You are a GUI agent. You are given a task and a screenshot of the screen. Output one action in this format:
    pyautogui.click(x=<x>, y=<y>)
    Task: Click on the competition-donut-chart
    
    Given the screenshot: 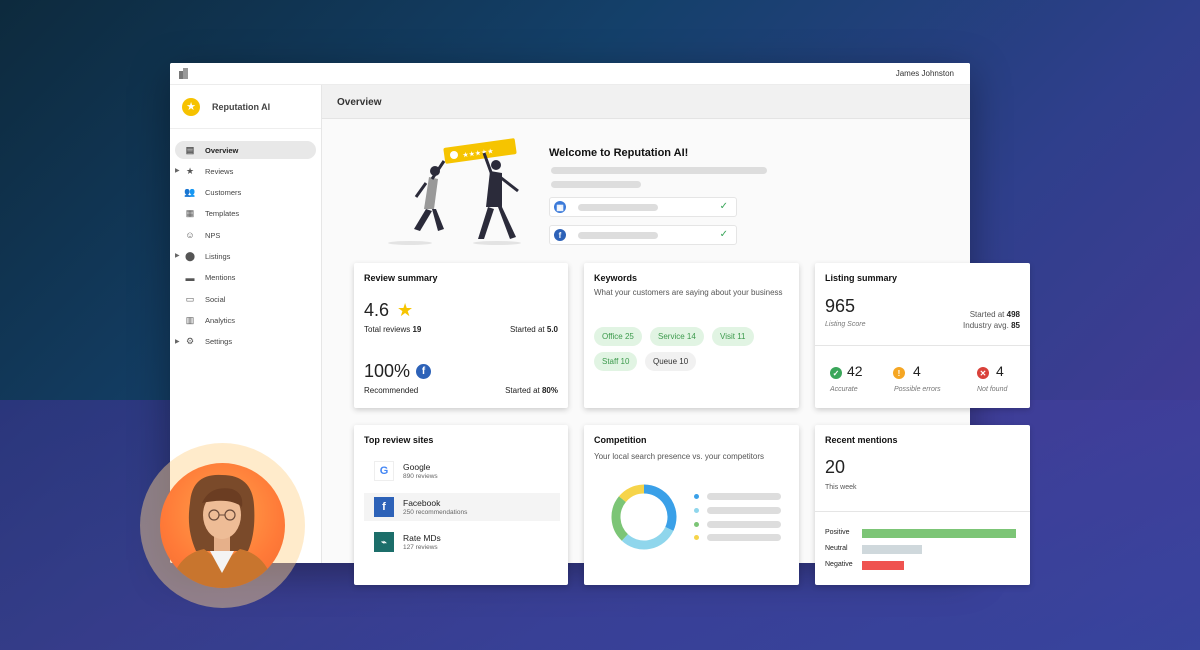 What is the action you would take?
    pyautogui.click(x=644, y=517)
    